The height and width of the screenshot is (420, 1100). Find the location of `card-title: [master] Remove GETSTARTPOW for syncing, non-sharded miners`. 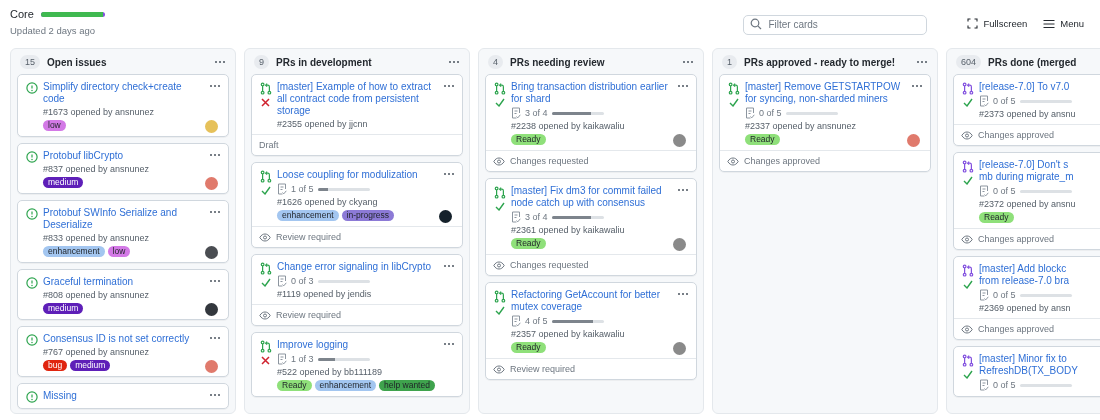

card-title: [master] Remove GETSTARTPOW for syncing, non-sharded miners is located at coordinates (825, 93).